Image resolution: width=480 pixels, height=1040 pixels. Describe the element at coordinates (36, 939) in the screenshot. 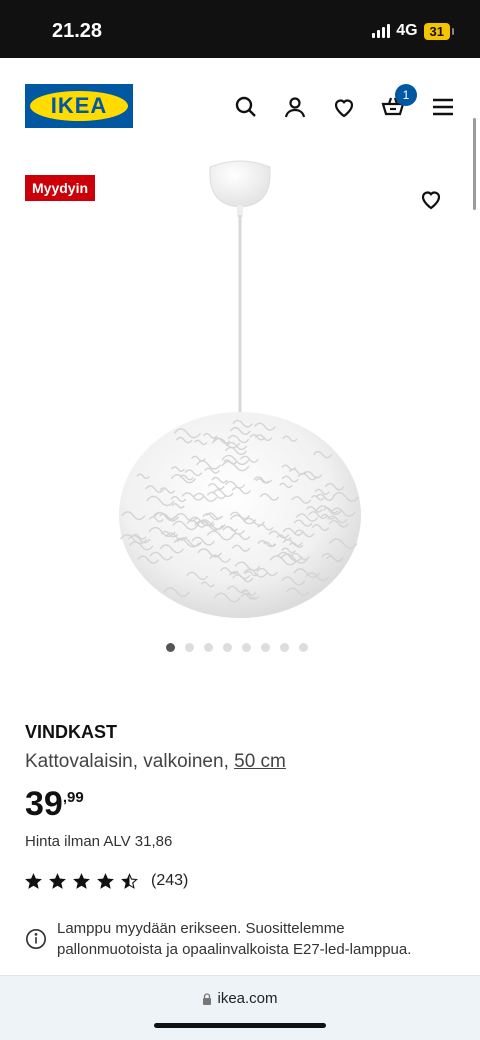

I see `info-icon` at that location.